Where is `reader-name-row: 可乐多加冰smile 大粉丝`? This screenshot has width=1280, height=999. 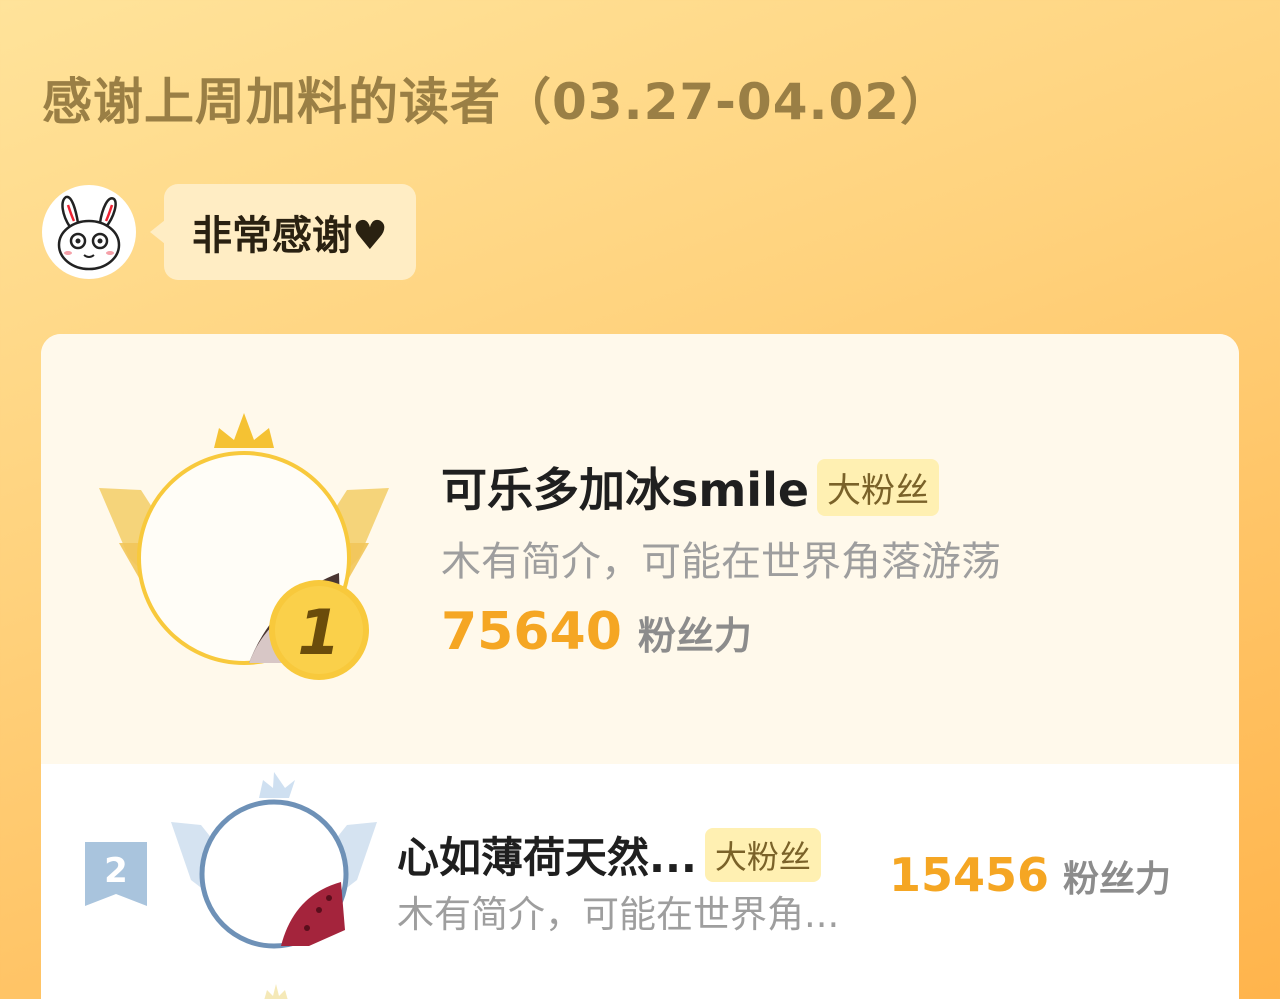 reader-name-row: 可乐多加冰smile 大粉丝 is located at coordinates (690, 487).